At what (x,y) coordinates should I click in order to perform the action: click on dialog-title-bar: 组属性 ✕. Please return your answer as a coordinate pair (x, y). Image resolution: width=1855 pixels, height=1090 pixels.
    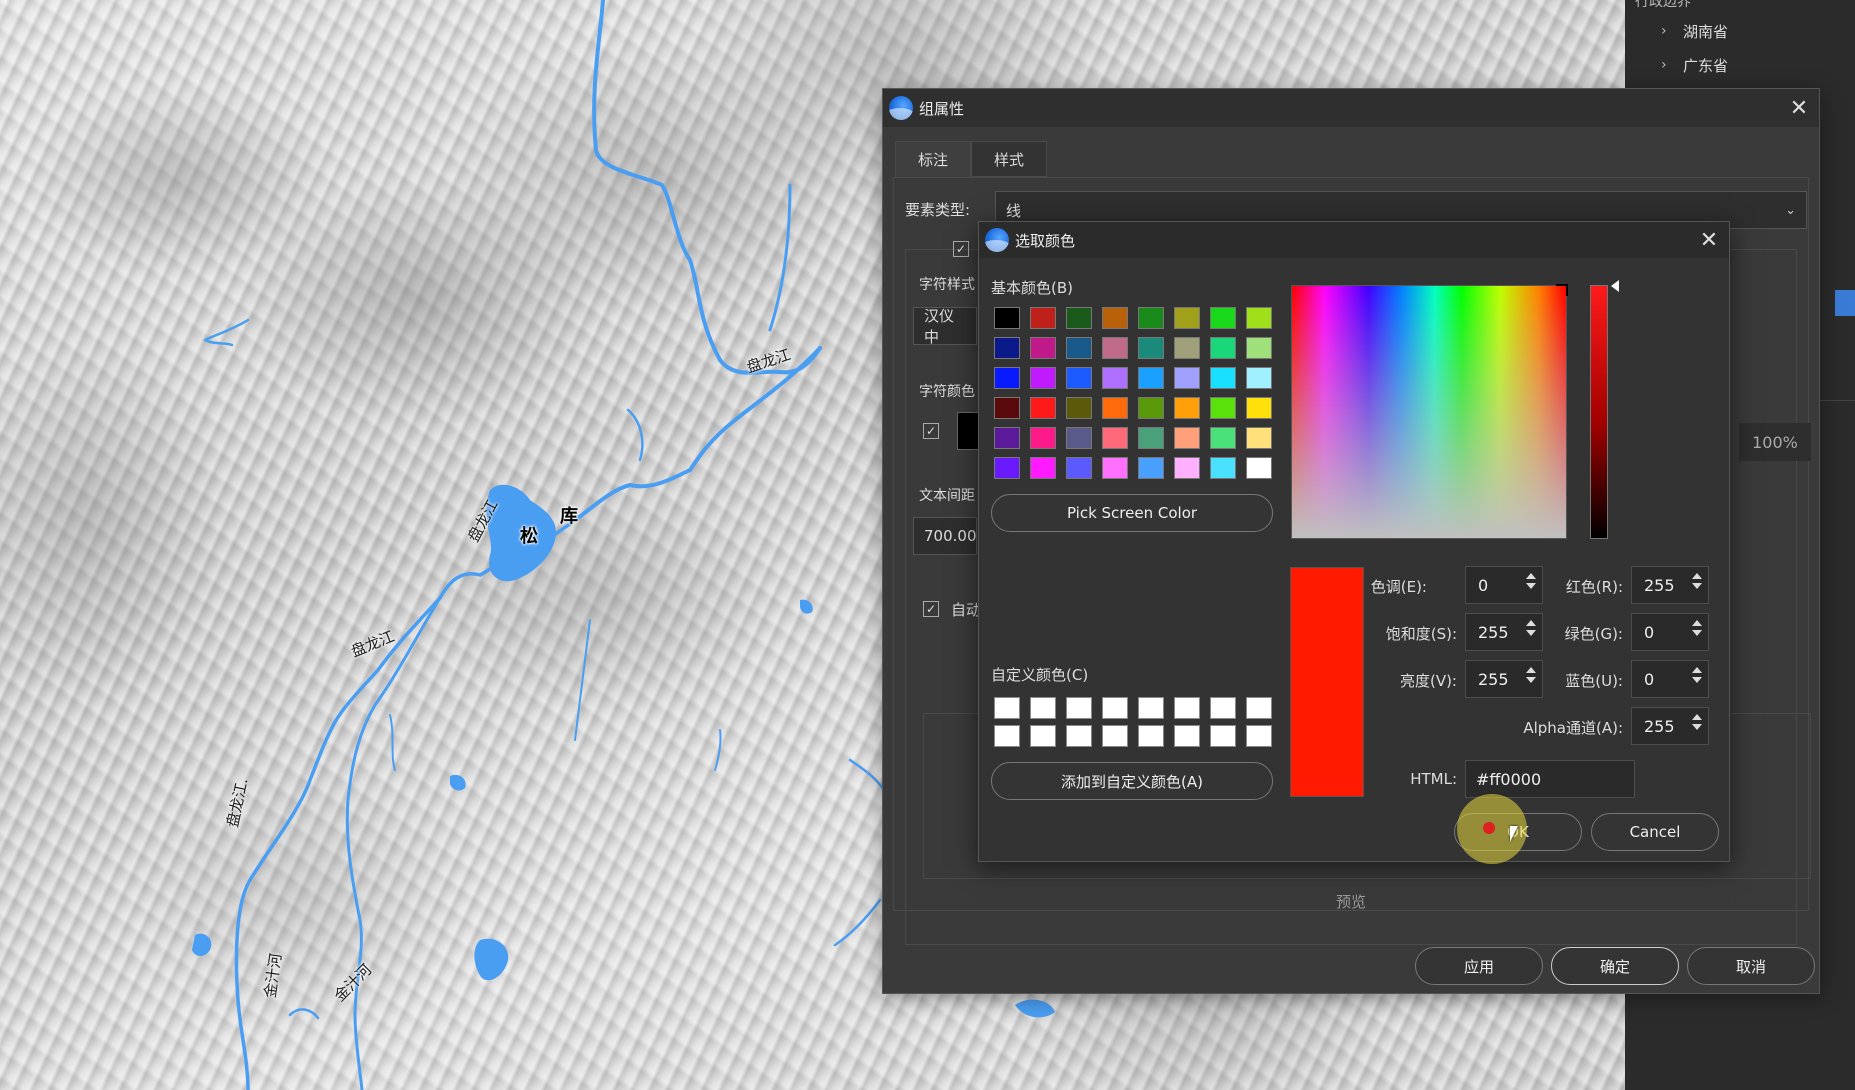
    Looking at the image, I should click on (1351, 108).